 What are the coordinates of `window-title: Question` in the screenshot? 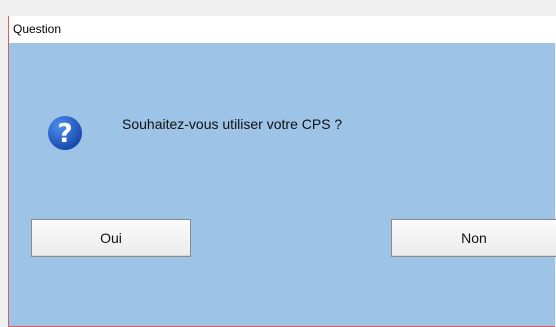 It's located at (37, 29).